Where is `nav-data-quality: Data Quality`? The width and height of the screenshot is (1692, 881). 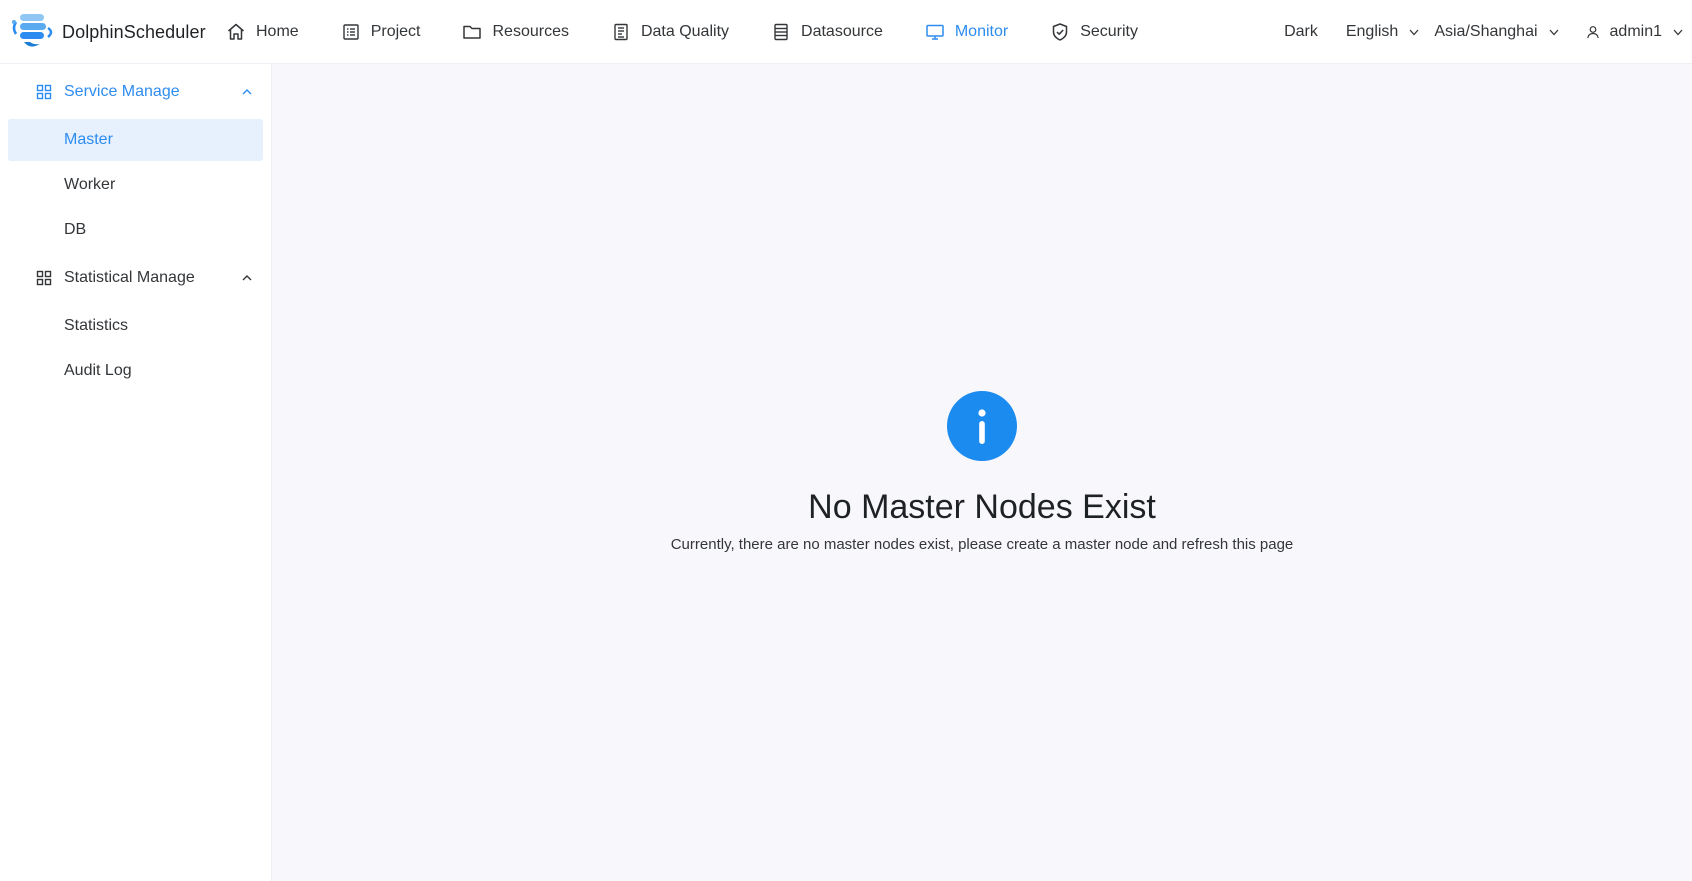 nav-data-quality: Data Quality is located at coordinates (679, 32).